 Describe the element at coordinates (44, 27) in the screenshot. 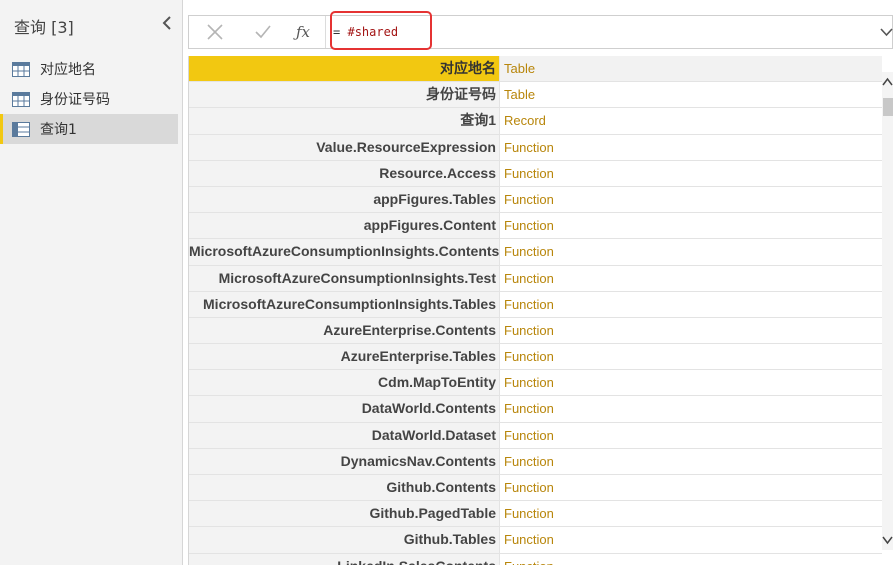

I see `queries-title: 查询 [3]` at that location.